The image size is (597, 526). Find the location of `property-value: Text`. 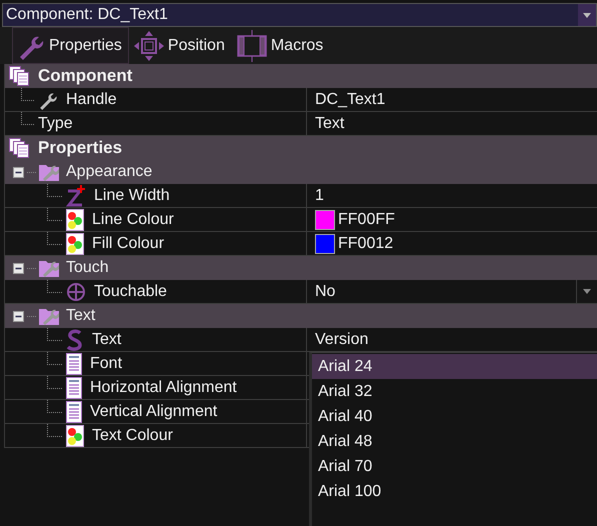

property-value: Text is located at coordinates (329, 123).